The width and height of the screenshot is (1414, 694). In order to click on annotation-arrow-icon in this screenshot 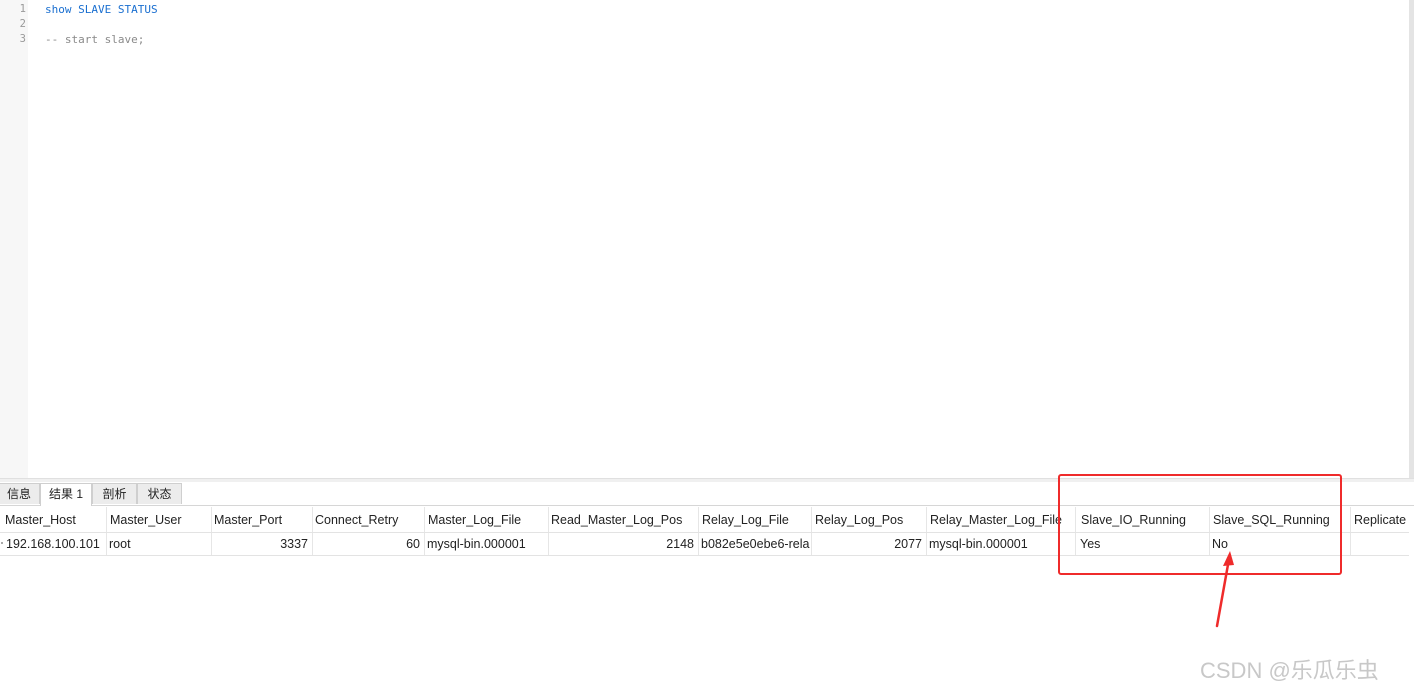, I will do `click(1224, 589)`.